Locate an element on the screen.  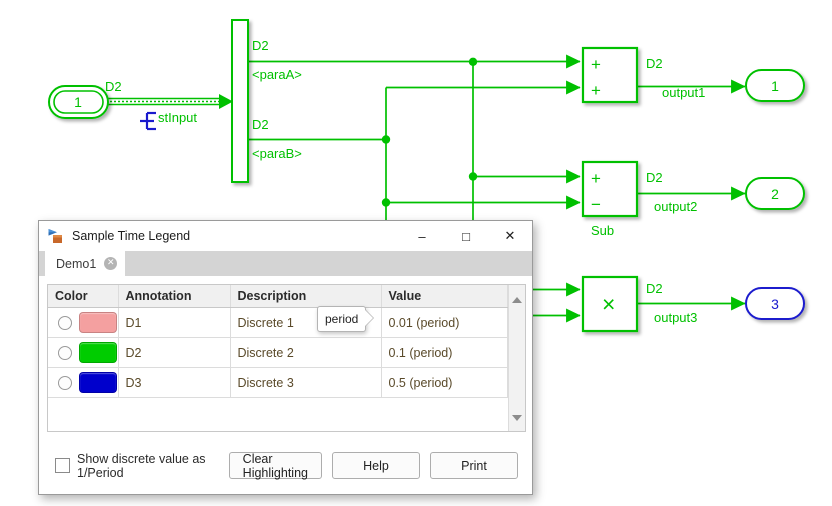
output3-name-label: output3 is located at coordinates (676, 317).